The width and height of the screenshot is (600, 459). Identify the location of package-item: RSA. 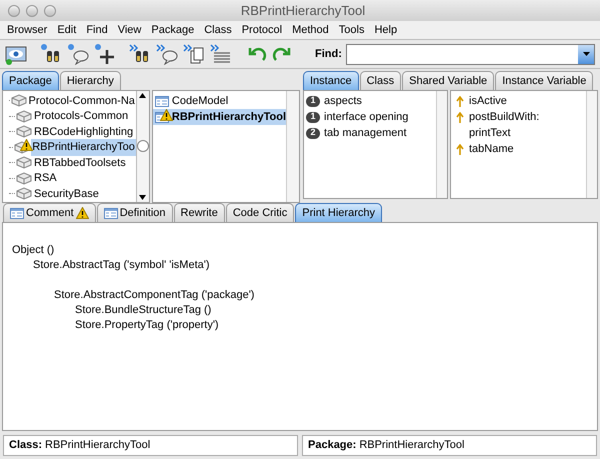
(69, 178).